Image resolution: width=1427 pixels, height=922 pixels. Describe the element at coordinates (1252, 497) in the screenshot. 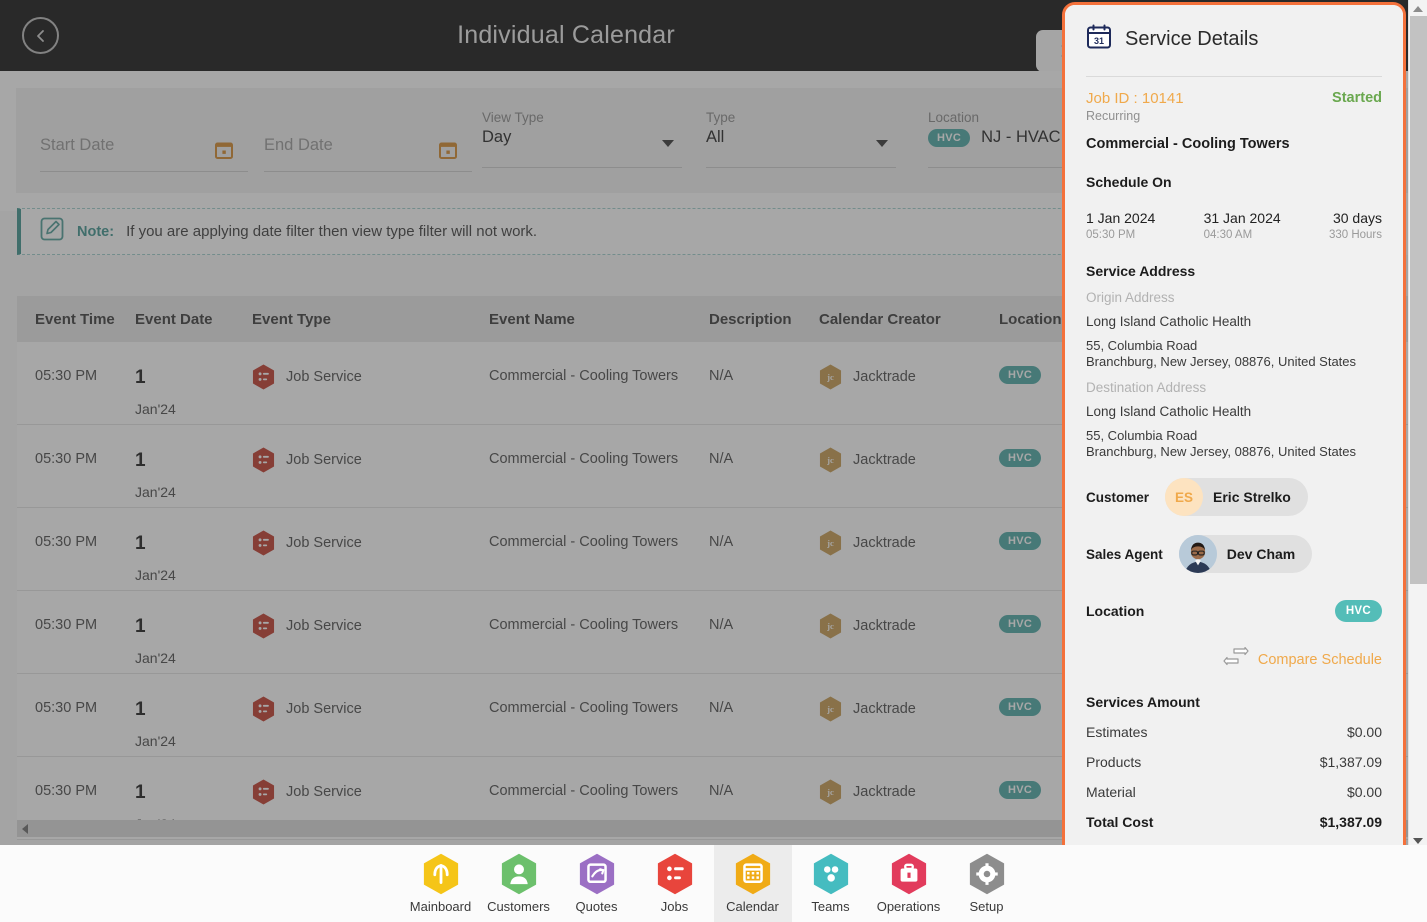

I see `customer-name: Eric Strelko` at that location.